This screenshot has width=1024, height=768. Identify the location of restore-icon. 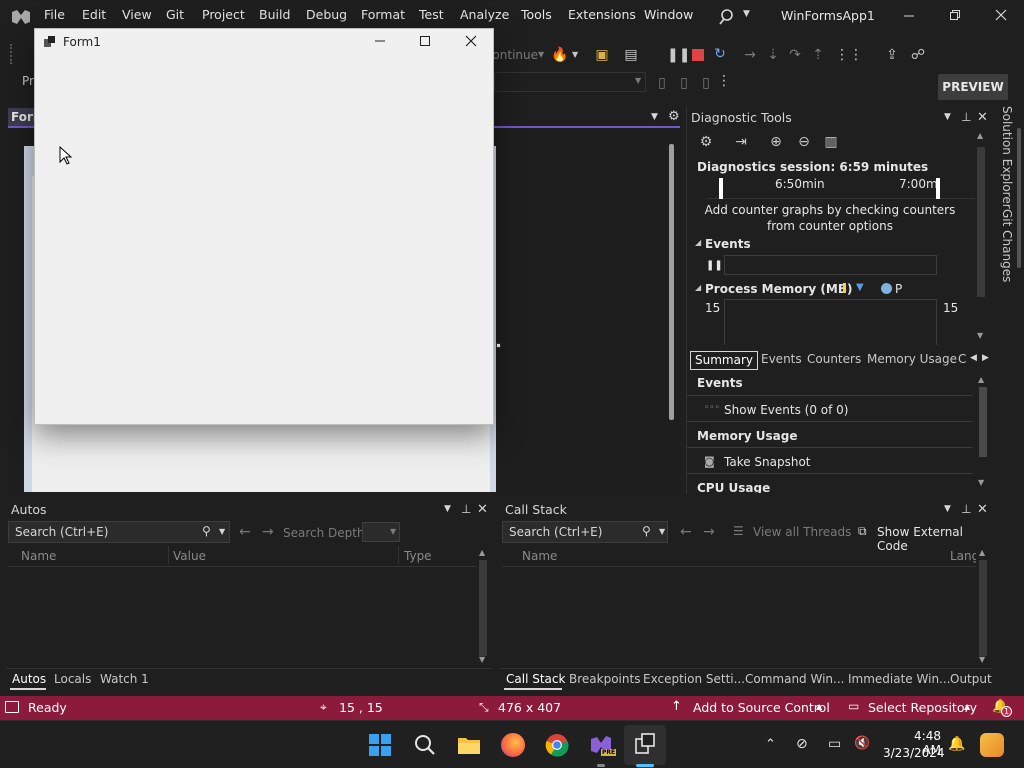
(955, 15).